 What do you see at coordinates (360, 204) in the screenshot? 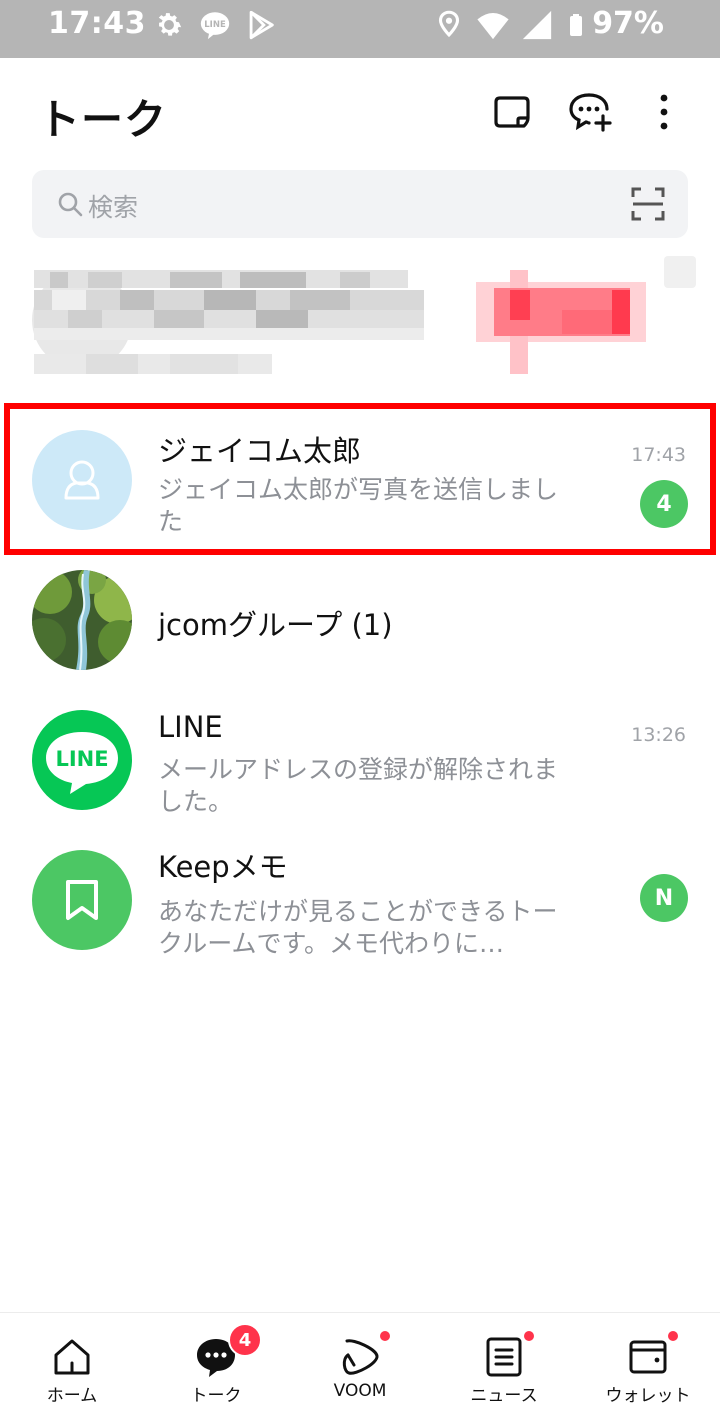
I see `search-input: 検索` at bounding box center [360, 204].